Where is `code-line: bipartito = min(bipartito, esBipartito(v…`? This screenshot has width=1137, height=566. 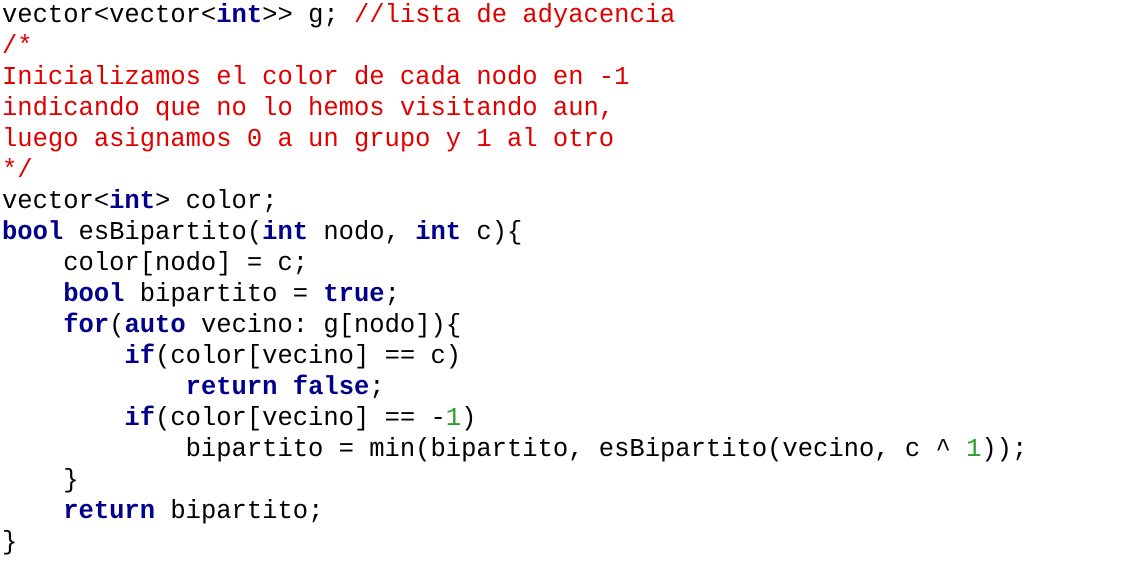
code-line: bipartito = min(bipartito, esBipartito(v… is located at coordinates (515, 449).